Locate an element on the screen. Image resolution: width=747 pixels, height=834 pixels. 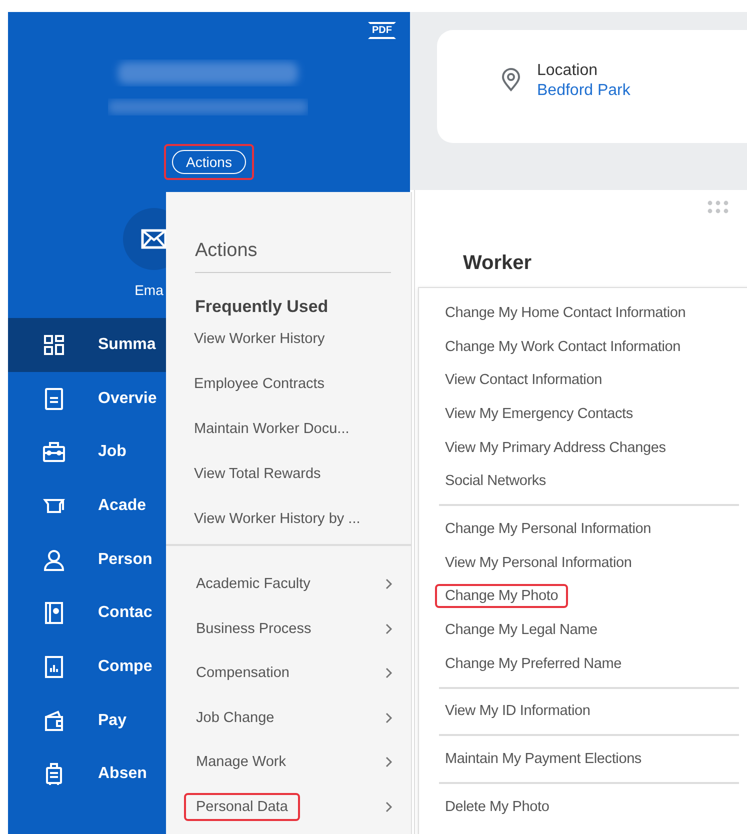
menu-section-title: Frequently Used is located at coordinates (262, 307).